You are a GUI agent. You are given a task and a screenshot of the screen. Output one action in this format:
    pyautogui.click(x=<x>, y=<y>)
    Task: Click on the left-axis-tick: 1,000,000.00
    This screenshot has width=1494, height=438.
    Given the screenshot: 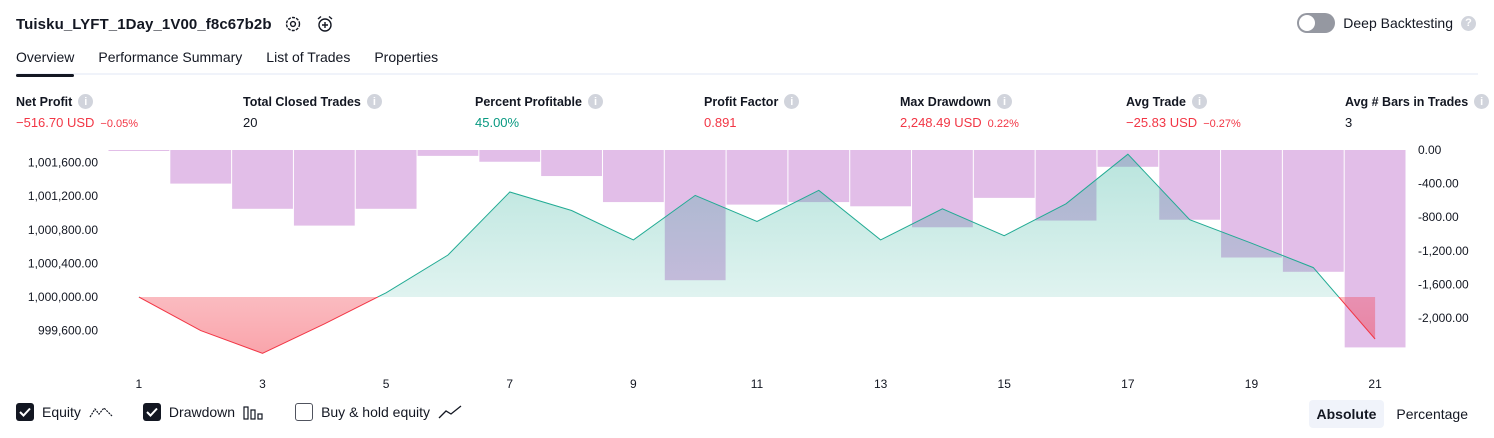 What is the action you would take?
    pyautogui.click(x=63, y=297)
    